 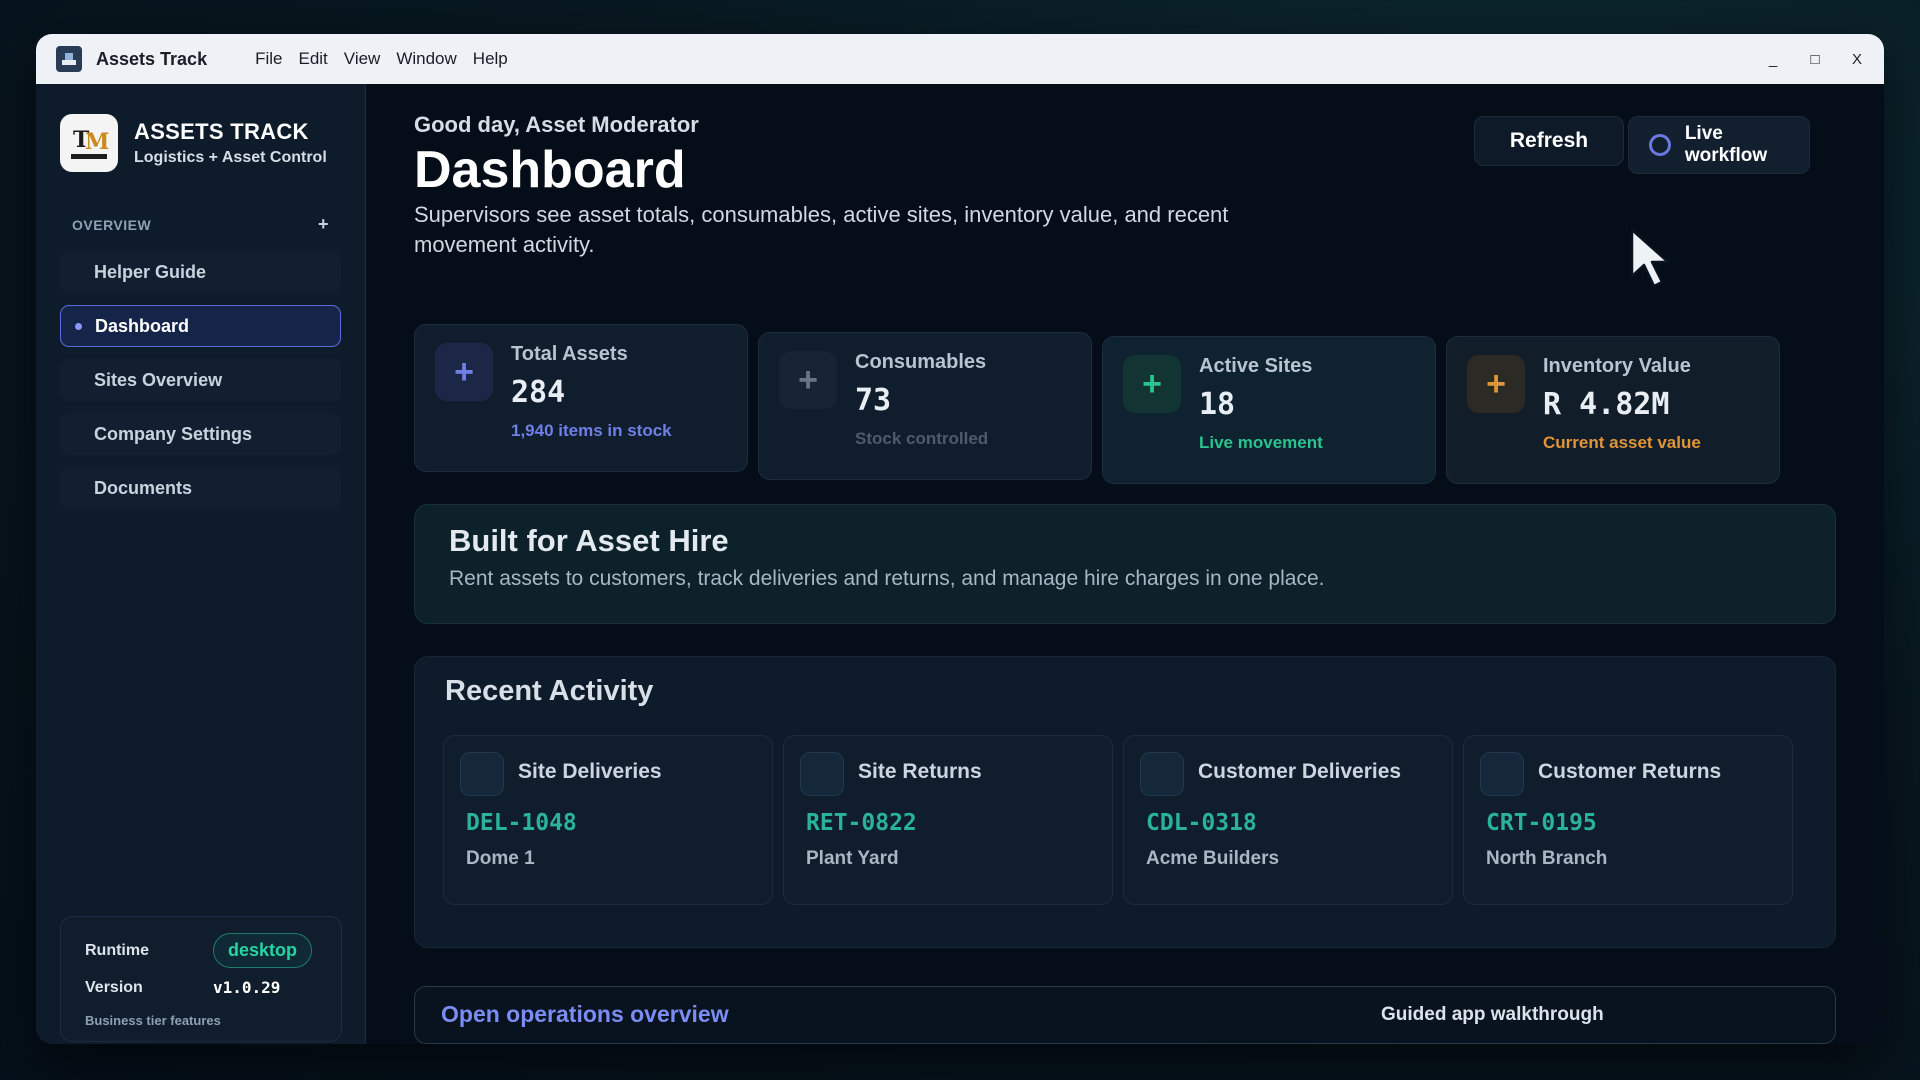 What do you see at coordinates (500, 858) in the screenshot?
I see `activity-place: Dome 1` at bounding box center [500, 858].